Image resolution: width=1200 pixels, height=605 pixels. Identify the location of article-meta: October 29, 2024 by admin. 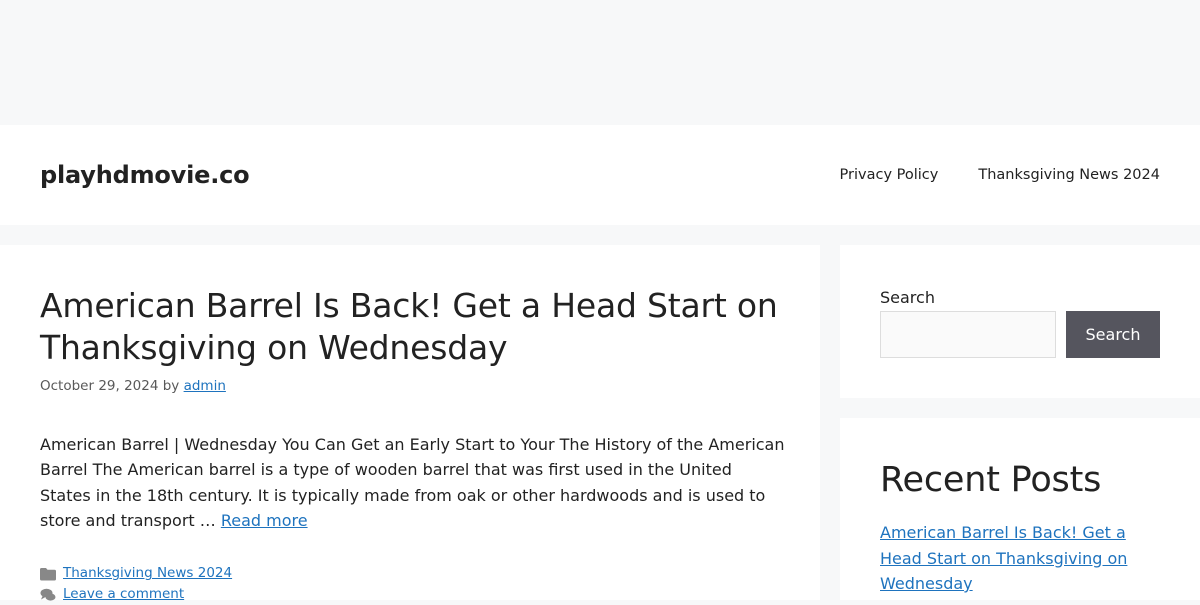
(133, 386).